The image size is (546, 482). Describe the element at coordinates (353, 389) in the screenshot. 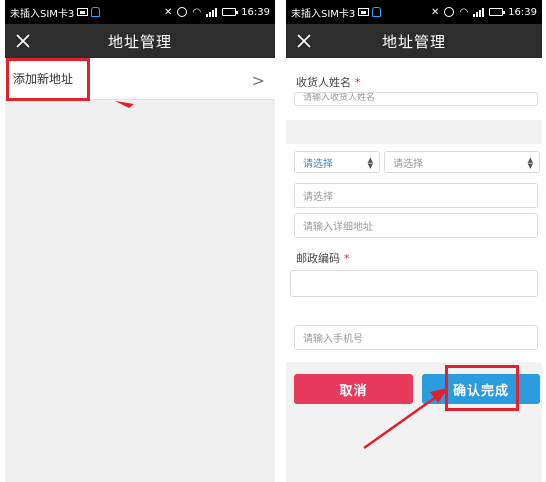

I see `cancel-button: 取消` at that location.